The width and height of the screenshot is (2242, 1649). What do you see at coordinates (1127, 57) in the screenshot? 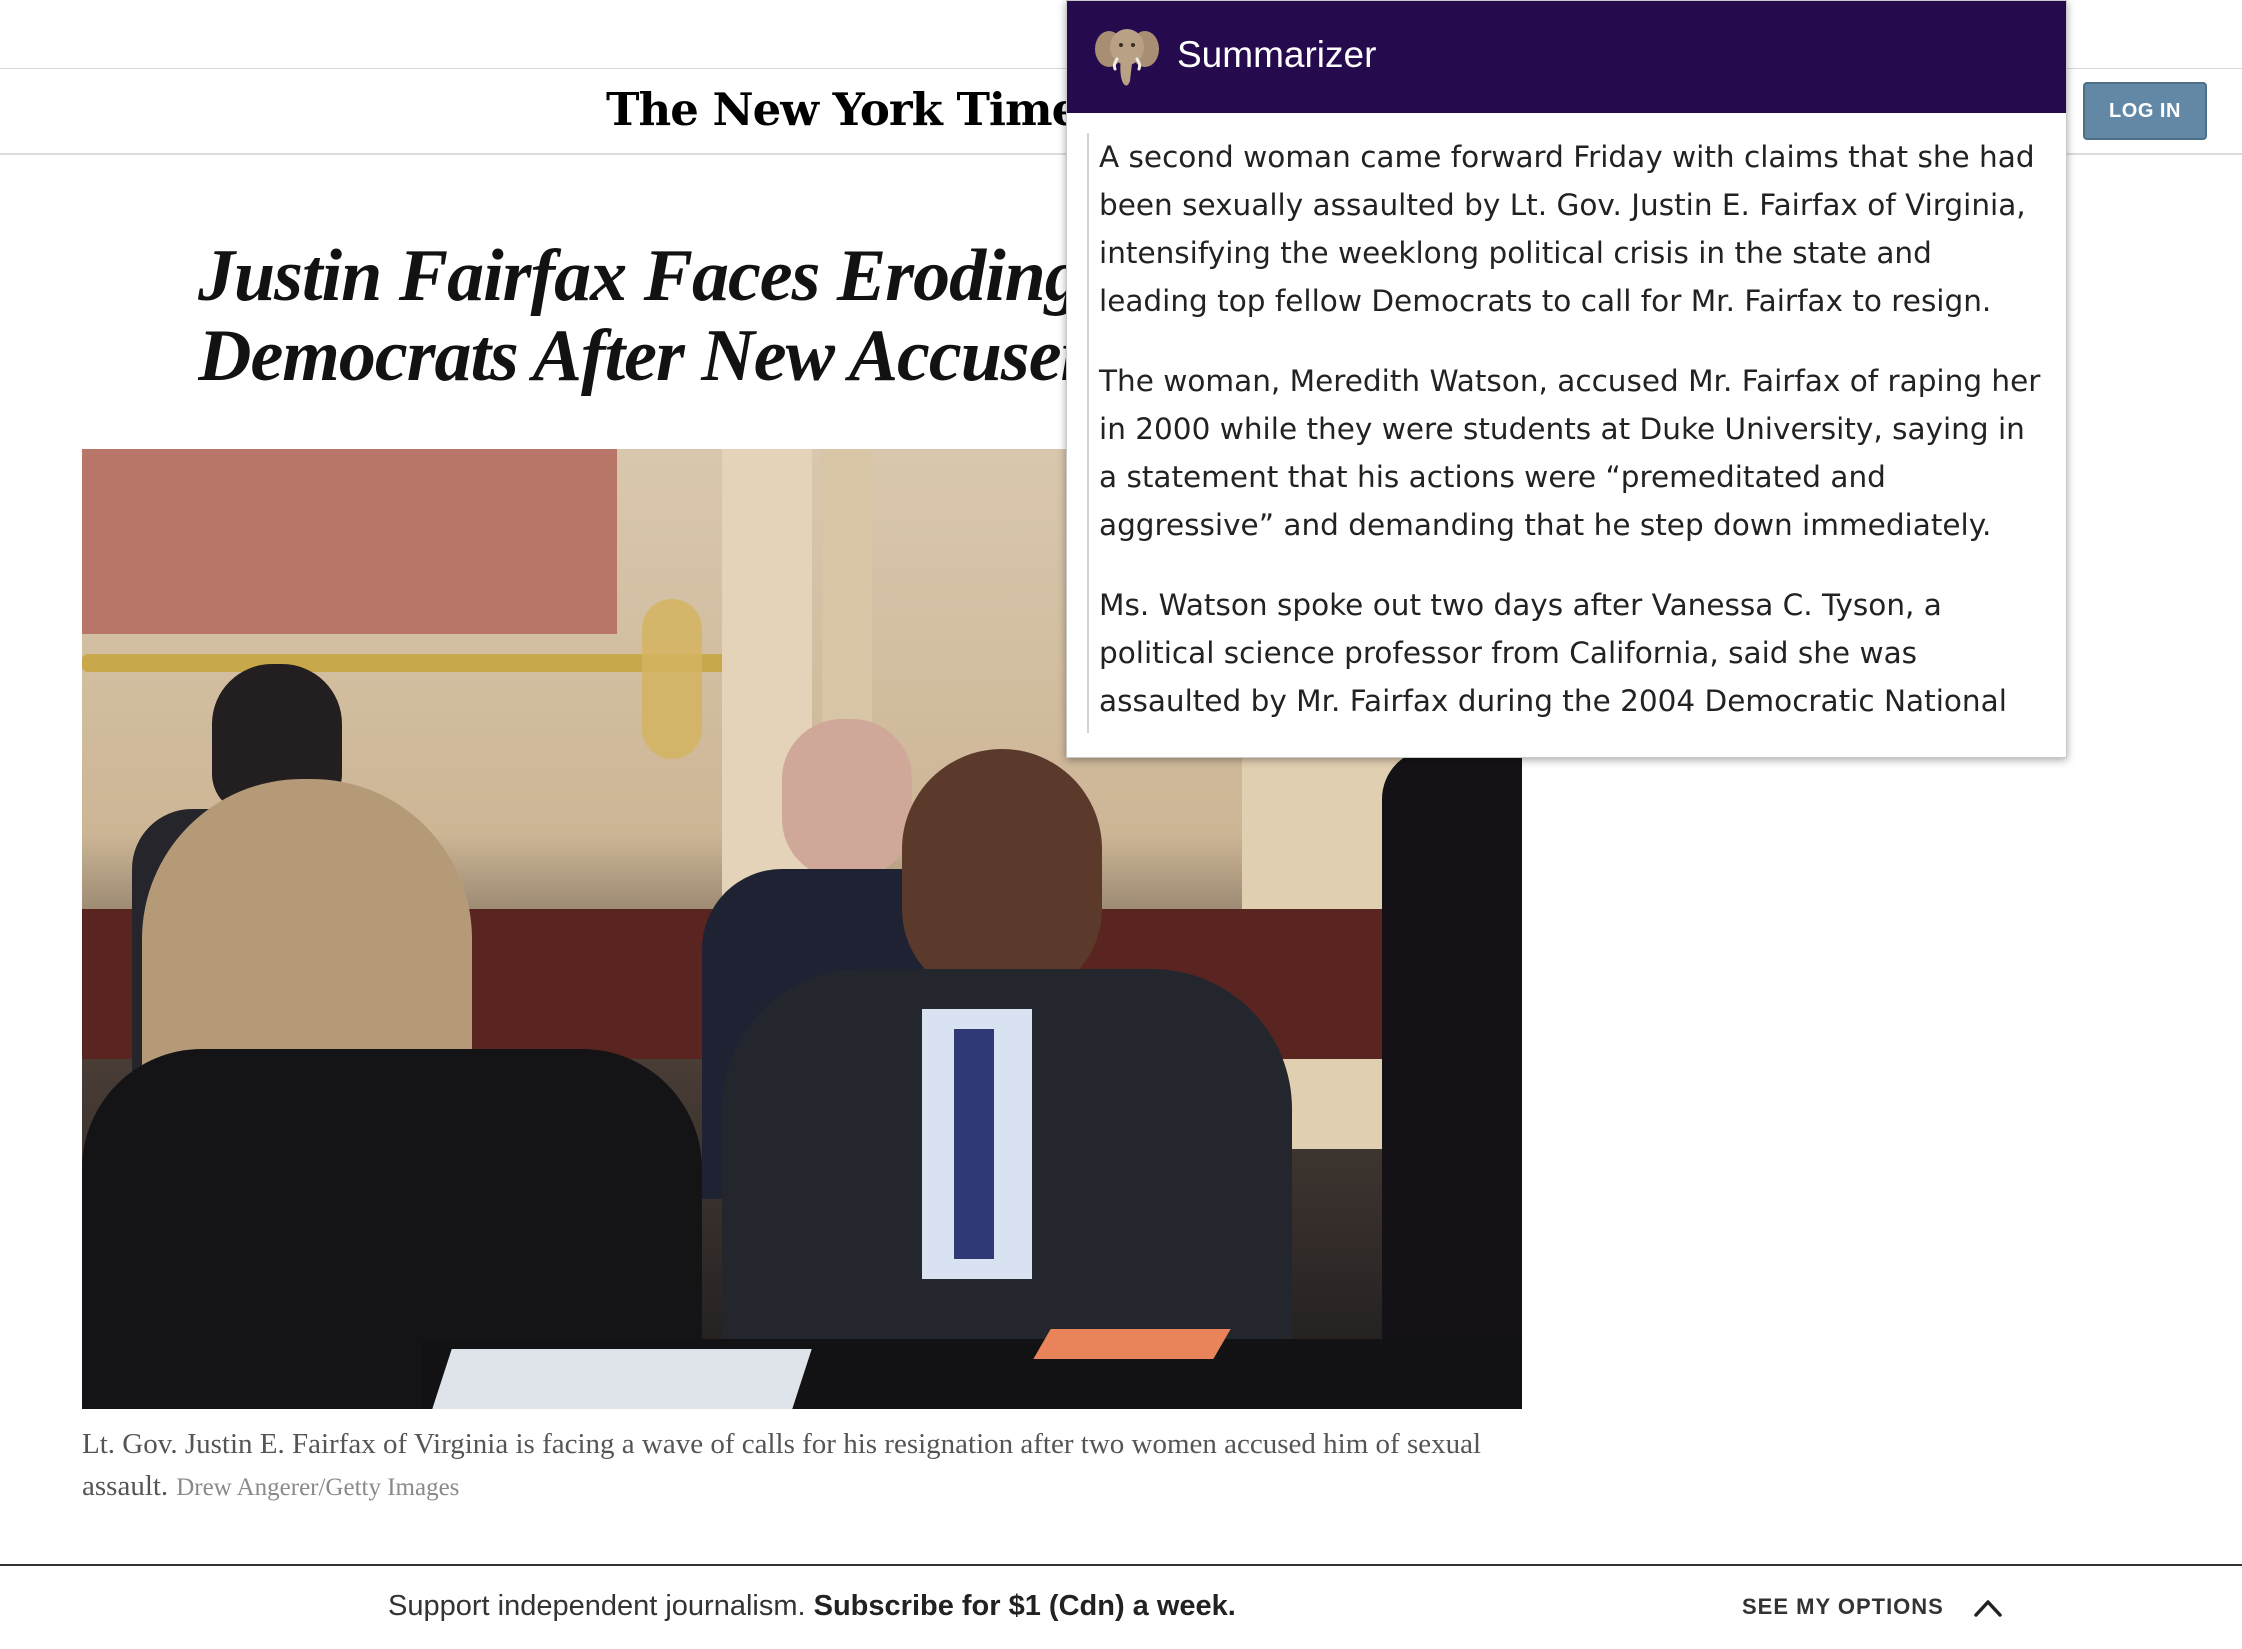
I see `elephant-icon` at bounding box center [1127, 57].